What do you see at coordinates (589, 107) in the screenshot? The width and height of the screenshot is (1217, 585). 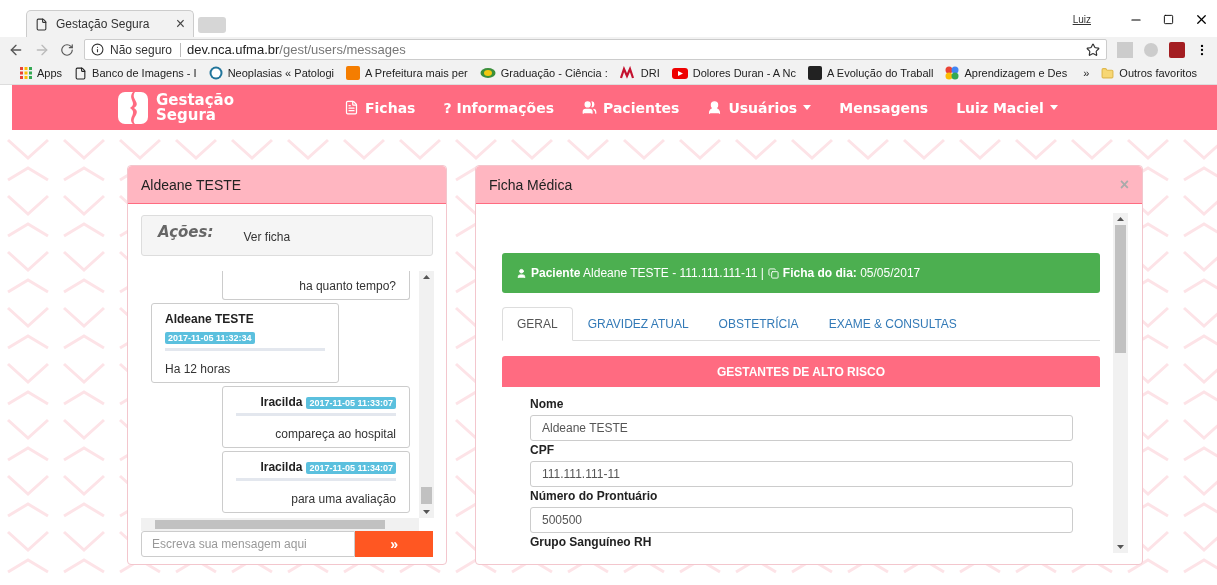 I see `users-icon` at bounding box center [589, 107].